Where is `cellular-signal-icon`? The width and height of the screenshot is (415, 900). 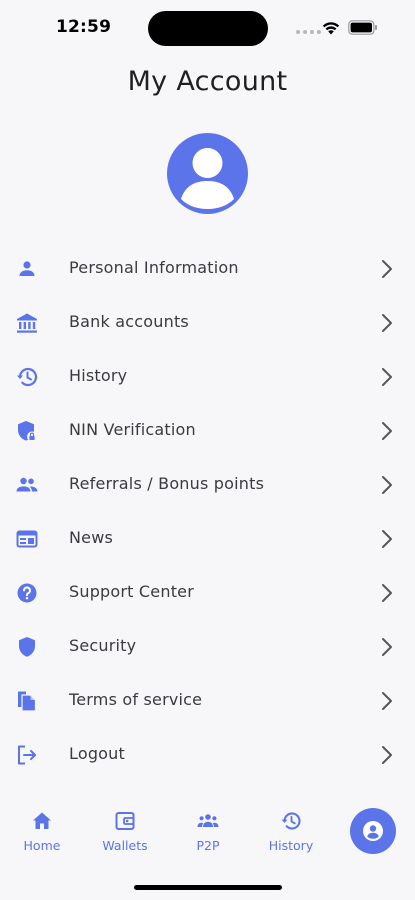 cellular-signal-icon is located at coordinates (308, 32).